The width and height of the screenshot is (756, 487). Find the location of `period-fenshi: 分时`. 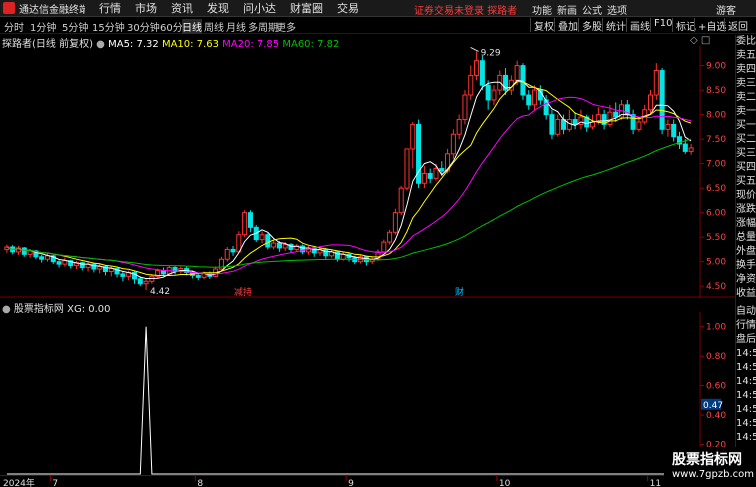

period-fenshi: 分时 is located at coordinates (14, 26).